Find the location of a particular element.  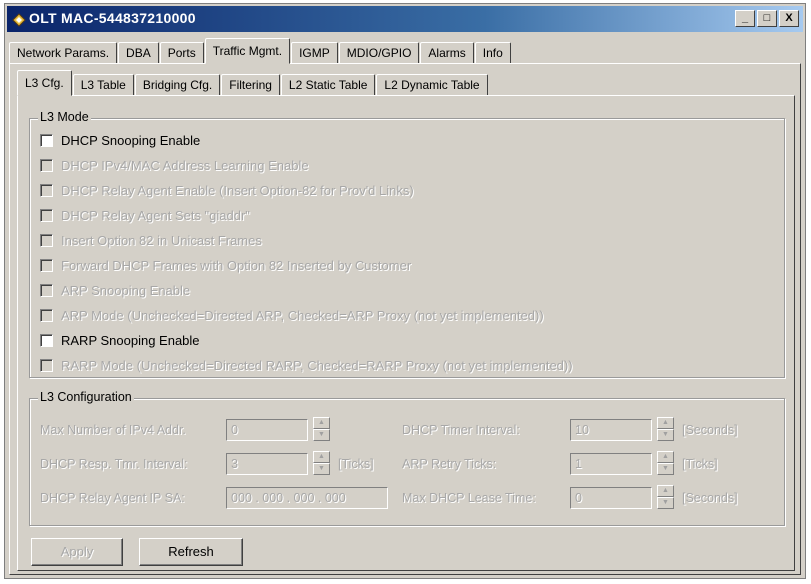

lease-time-unit: [Seconds] is located at coordinates (710, 498).